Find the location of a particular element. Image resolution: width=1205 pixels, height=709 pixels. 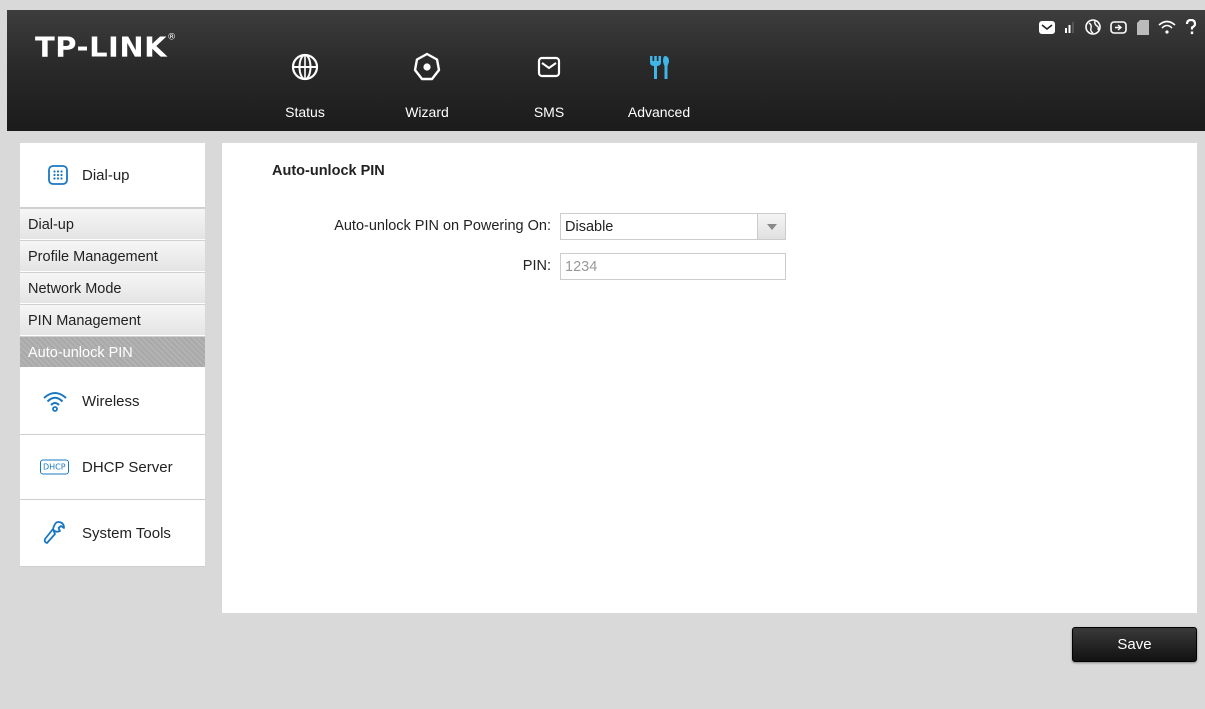

nav-sms: SMS is located at coordinates (549, 88).